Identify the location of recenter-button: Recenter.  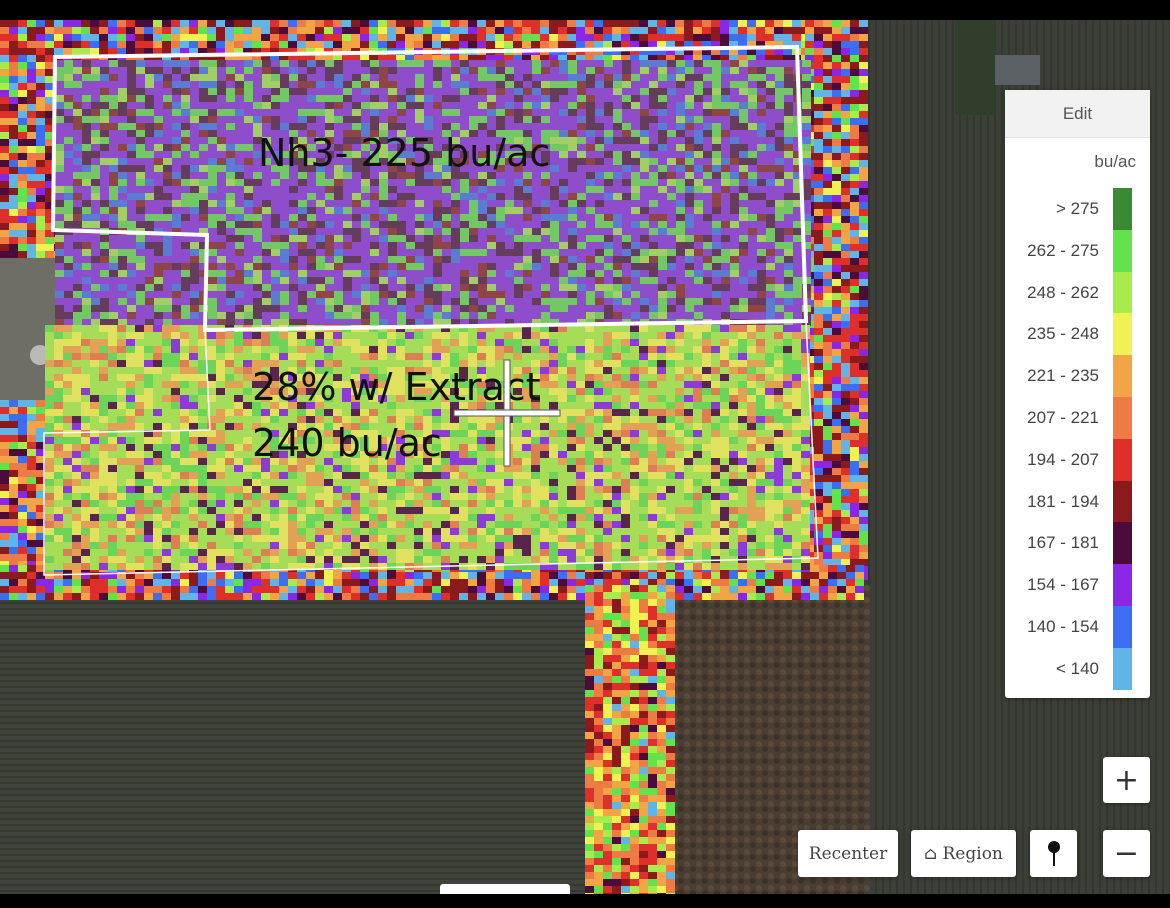
(848, 853).